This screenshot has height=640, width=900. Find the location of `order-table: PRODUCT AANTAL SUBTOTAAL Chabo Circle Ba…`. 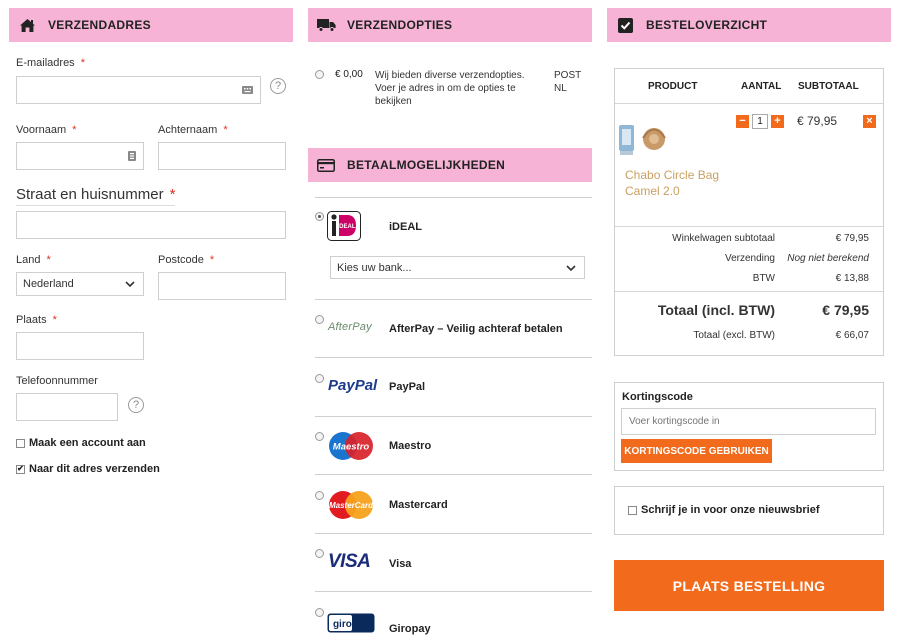

order-table: PRODUCT AANTAL SUBTOTAAL Chabo Circle Ba… is located at coordinates (749, 212).